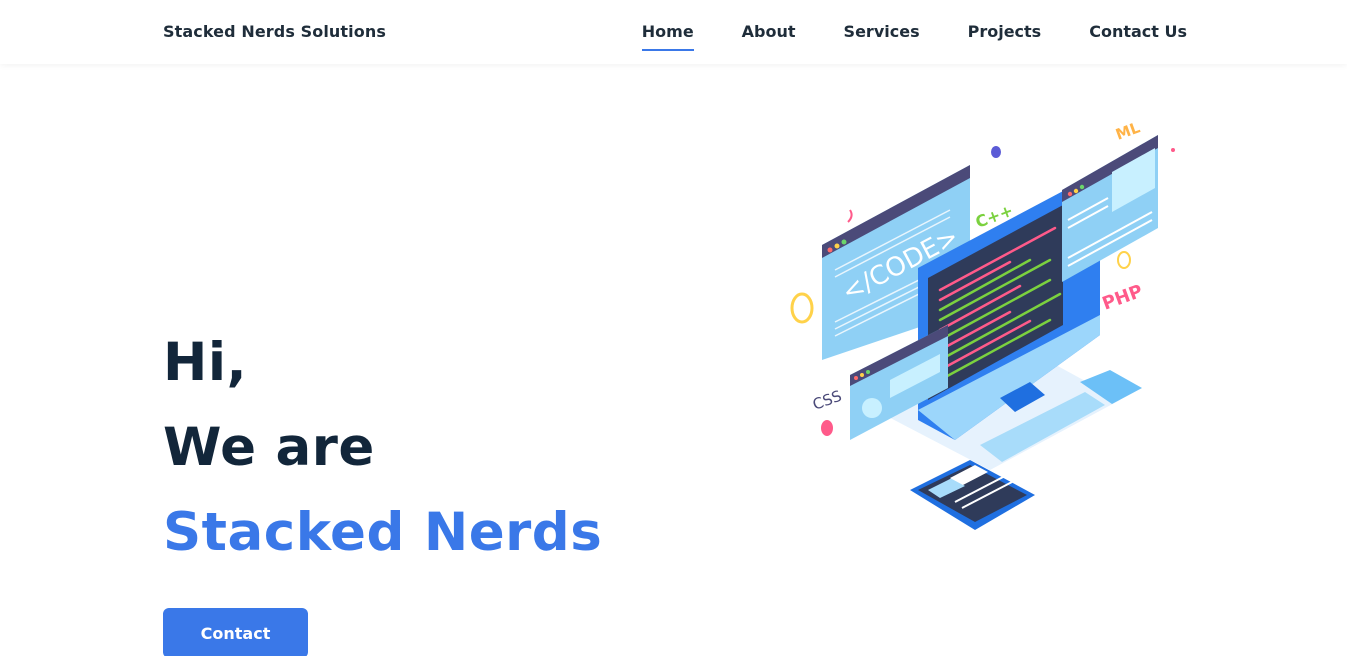 This screenshot has width=1347, height=656. Describe the element at coordinates (769, 36) in the screenshot. I see `nav-link-about: About` at that location.